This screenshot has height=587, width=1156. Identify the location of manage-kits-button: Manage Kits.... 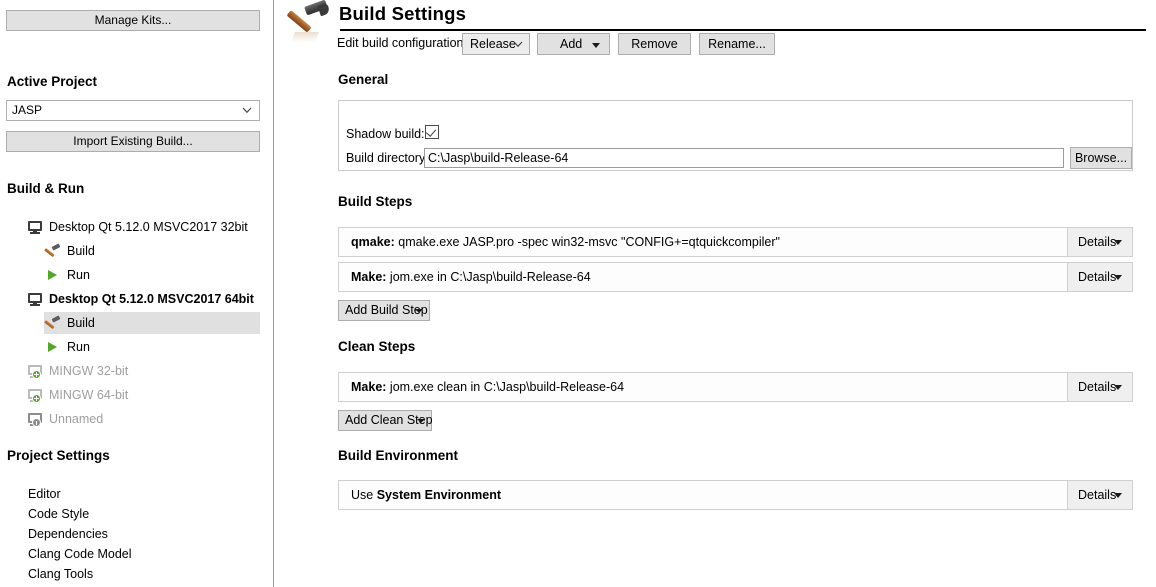
(133, 20).